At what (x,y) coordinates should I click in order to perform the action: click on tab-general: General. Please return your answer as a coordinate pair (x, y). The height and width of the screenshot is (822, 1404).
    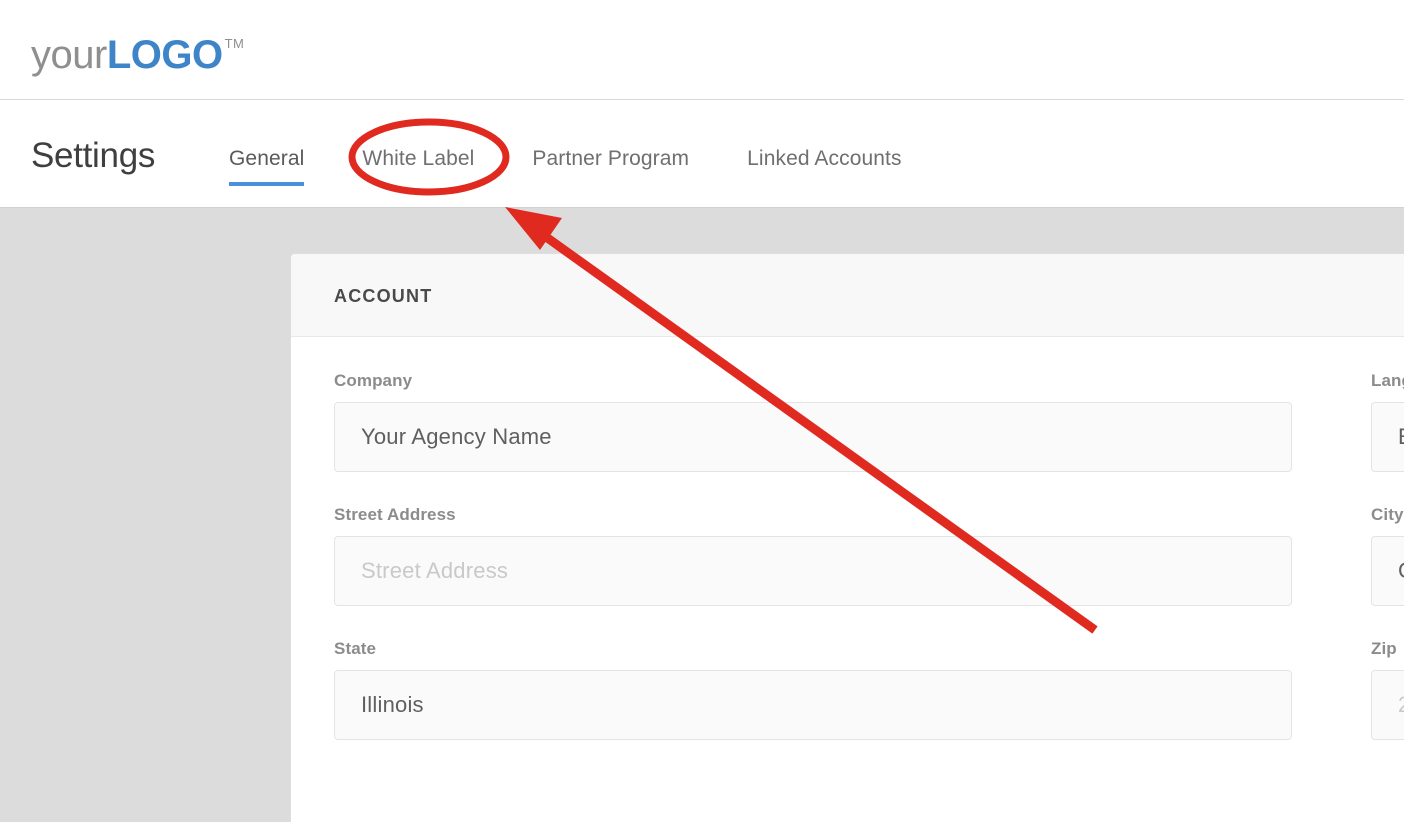
    Looking at the image, I should click on (267, 166).